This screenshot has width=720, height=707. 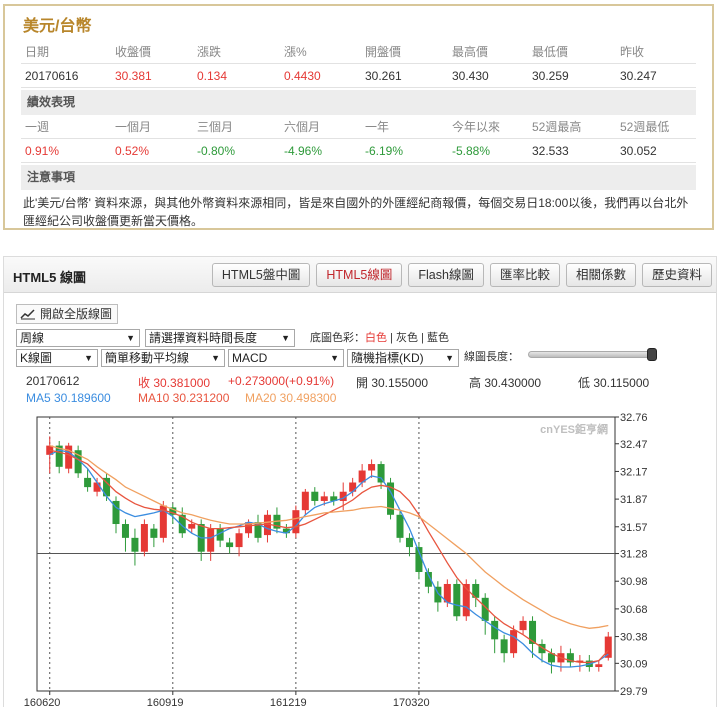 What do you see at coordinates (634, 528) in the screenshot?
I see `y-tick-label: 31.57` at bounding box center [634, 528].